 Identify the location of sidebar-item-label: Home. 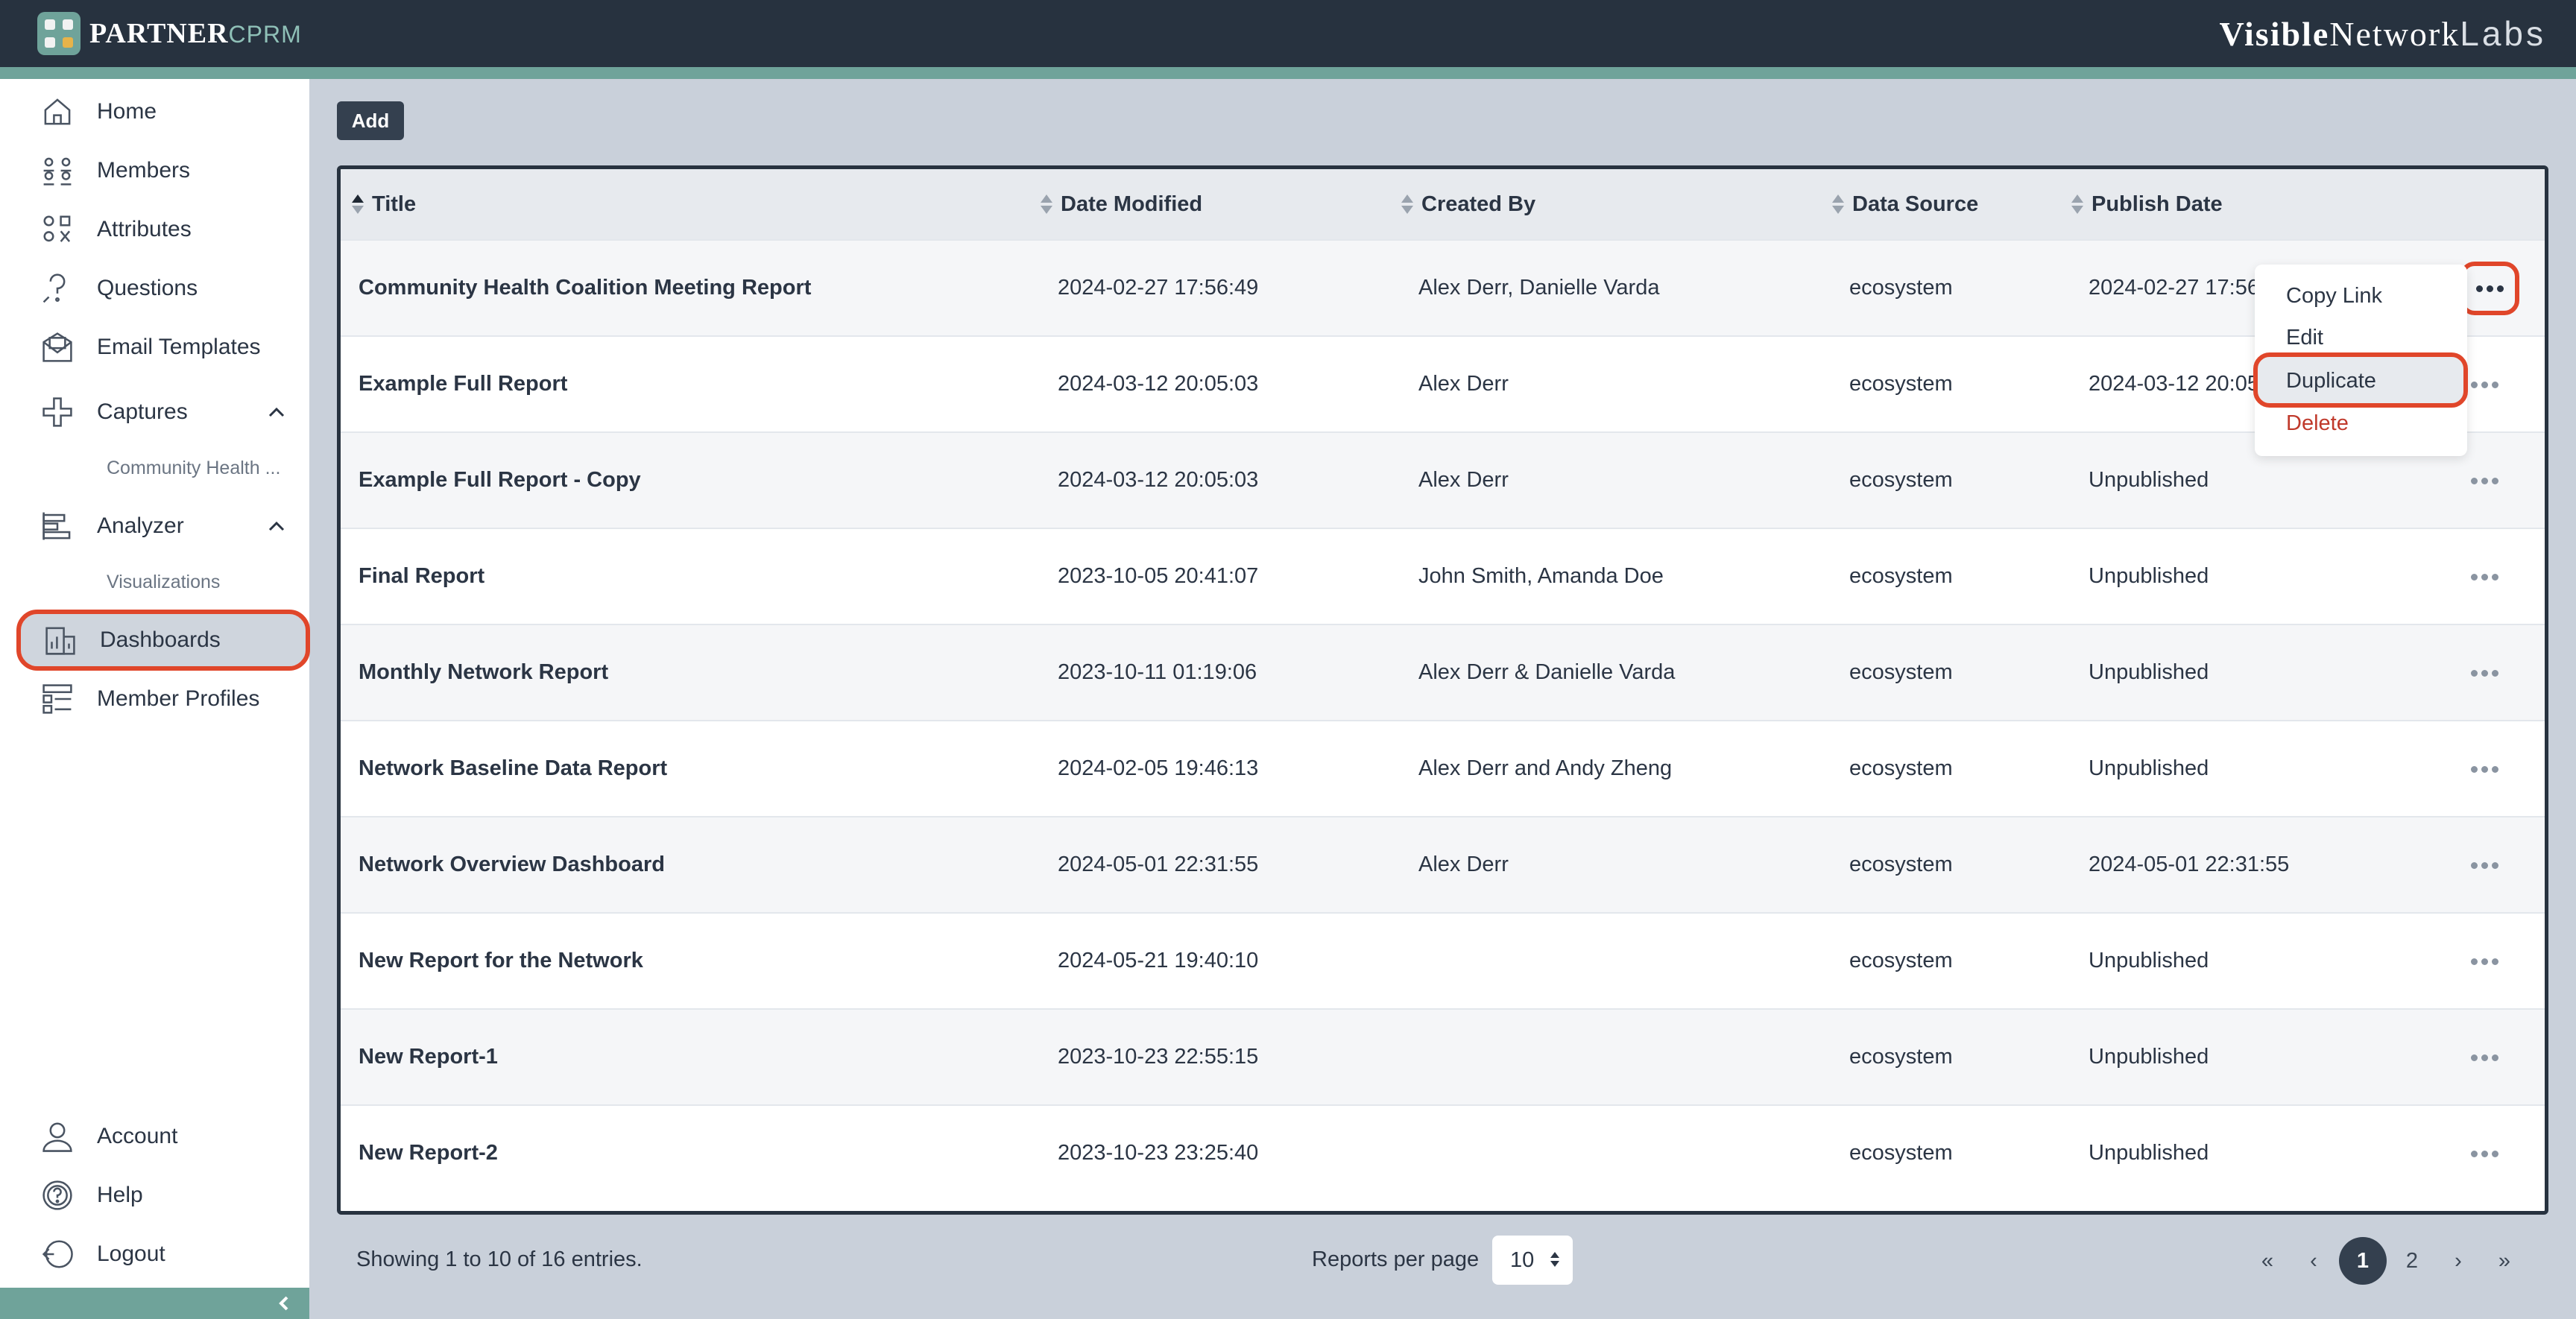
(127, 112).